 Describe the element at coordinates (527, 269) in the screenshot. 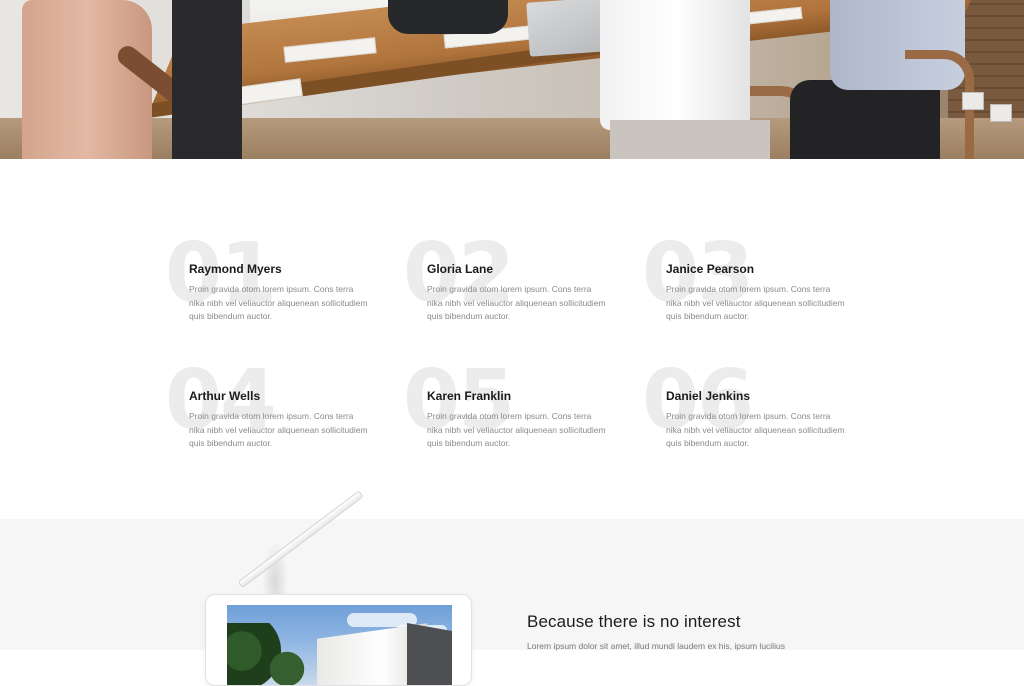

I see `member-name: Gloria Lane` at that location.